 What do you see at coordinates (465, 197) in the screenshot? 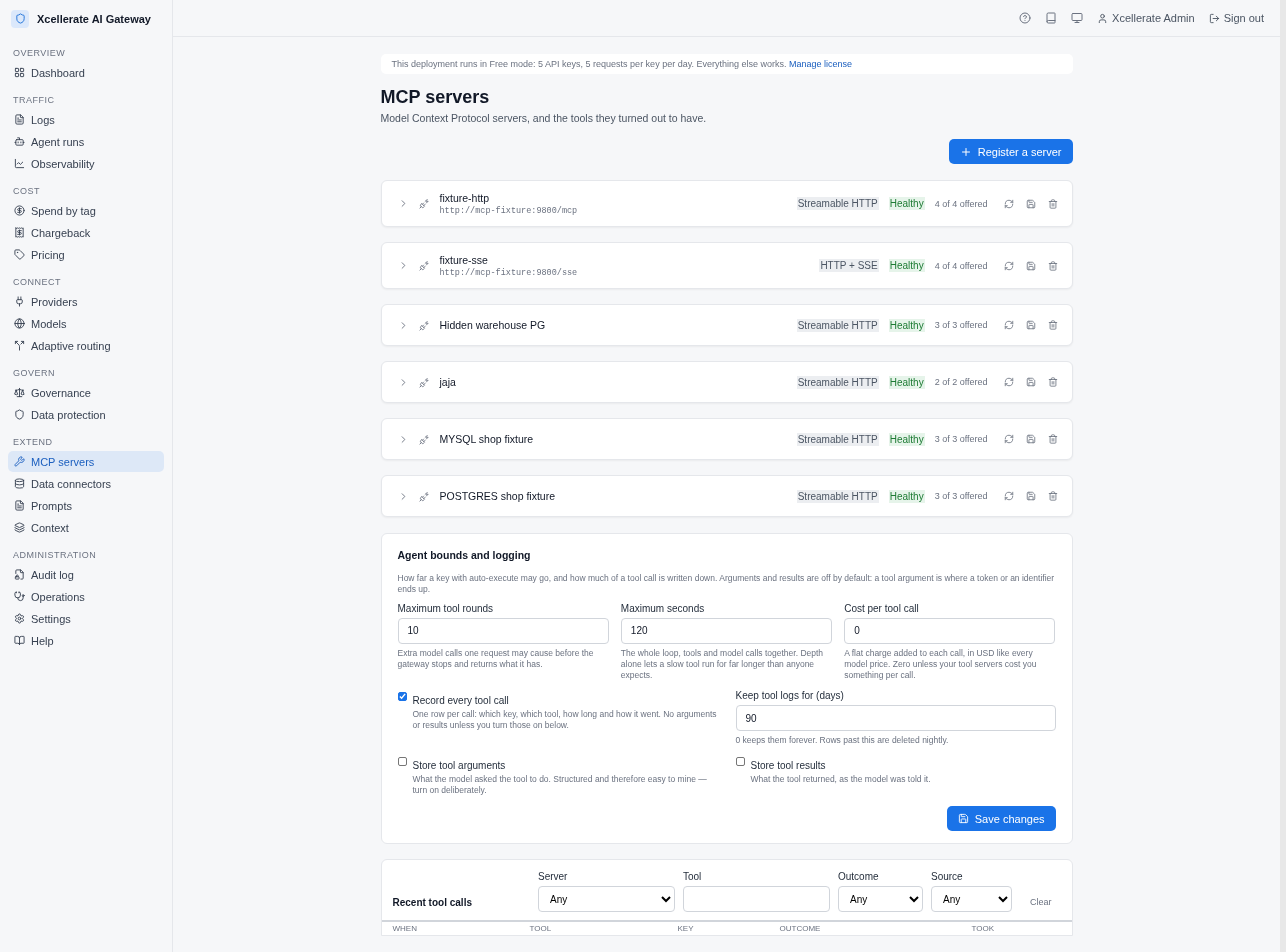
I see `server-name: fixture-http` at bounding box center [465, 197].